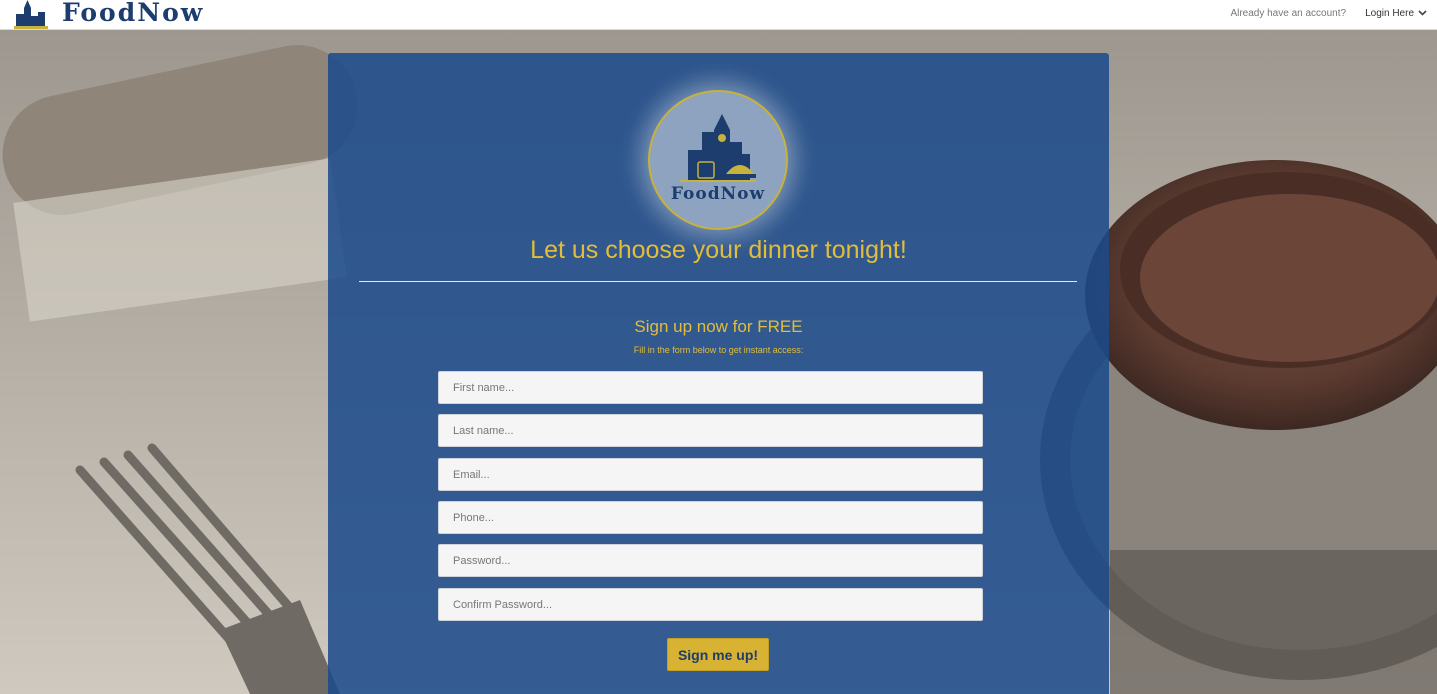 The width and height of the screenshot is (1437, 694). I want to click on last-name-input, so click(710, 430).